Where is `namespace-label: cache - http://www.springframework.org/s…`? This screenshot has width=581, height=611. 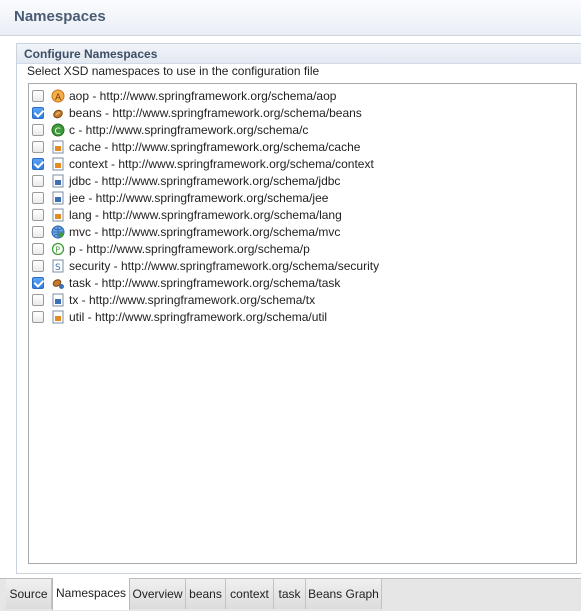
namespace-label: cache - http://www.springframework.org/s… is located at coordinates (215, 147).